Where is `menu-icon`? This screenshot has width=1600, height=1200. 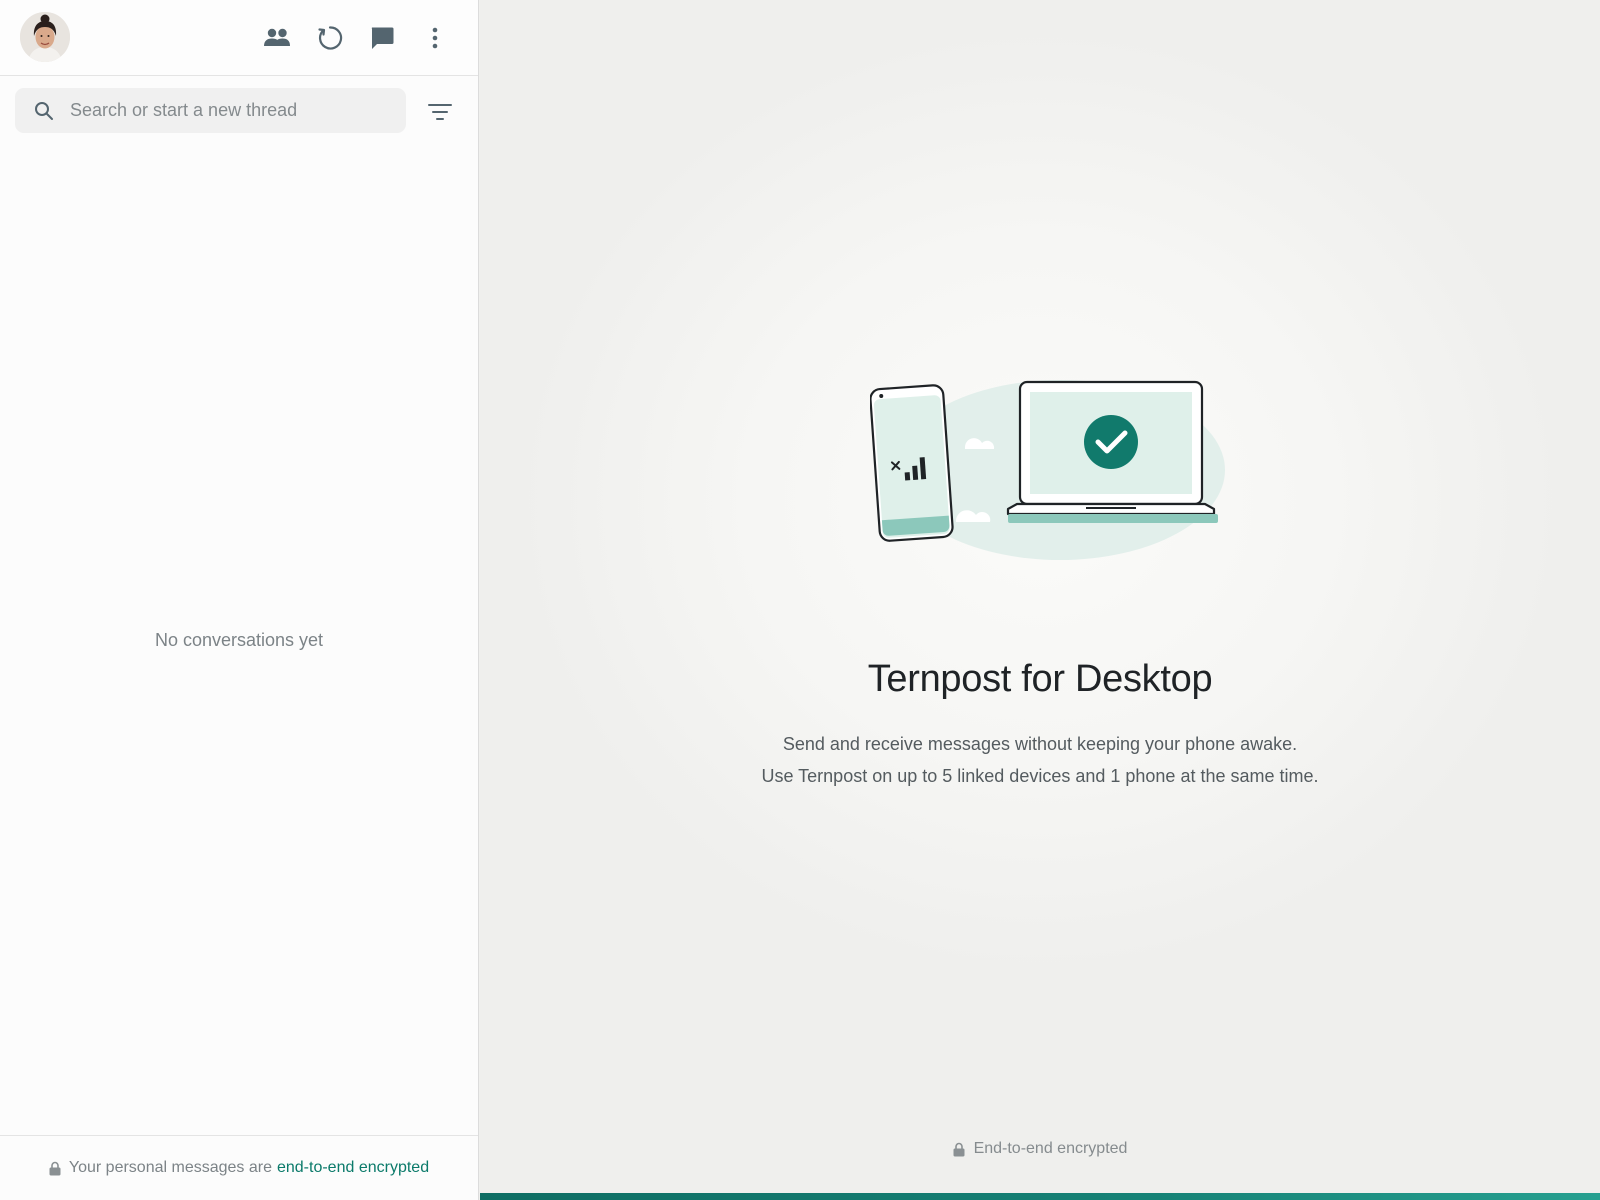
menu-icon is located at coordinates (435, 38).